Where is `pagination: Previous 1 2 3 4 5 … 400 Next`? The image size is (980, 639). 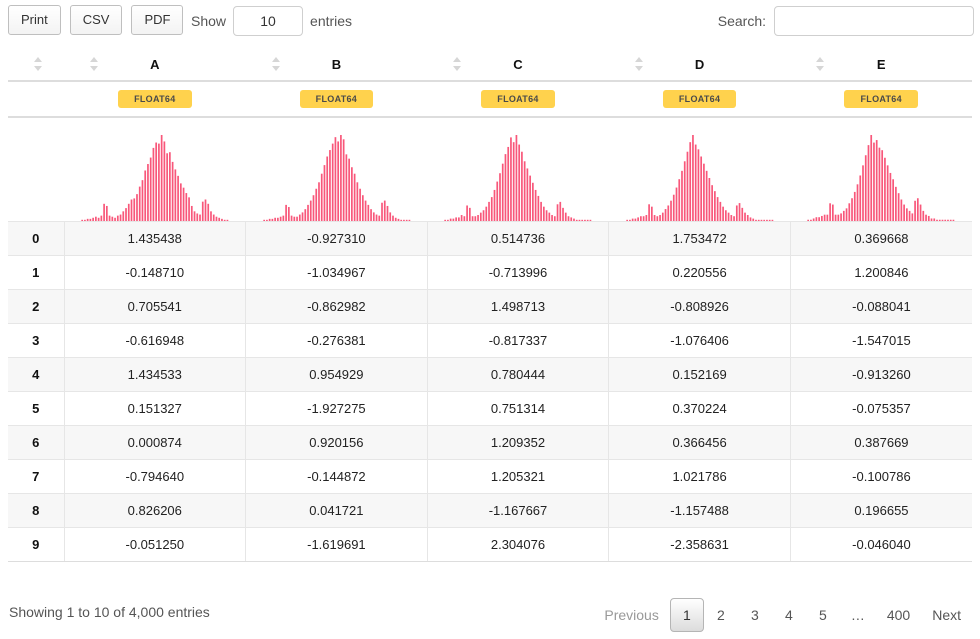 pagination: Previous 1 2 3 4 5 … 400 Next is located at coordinates (782, 615).